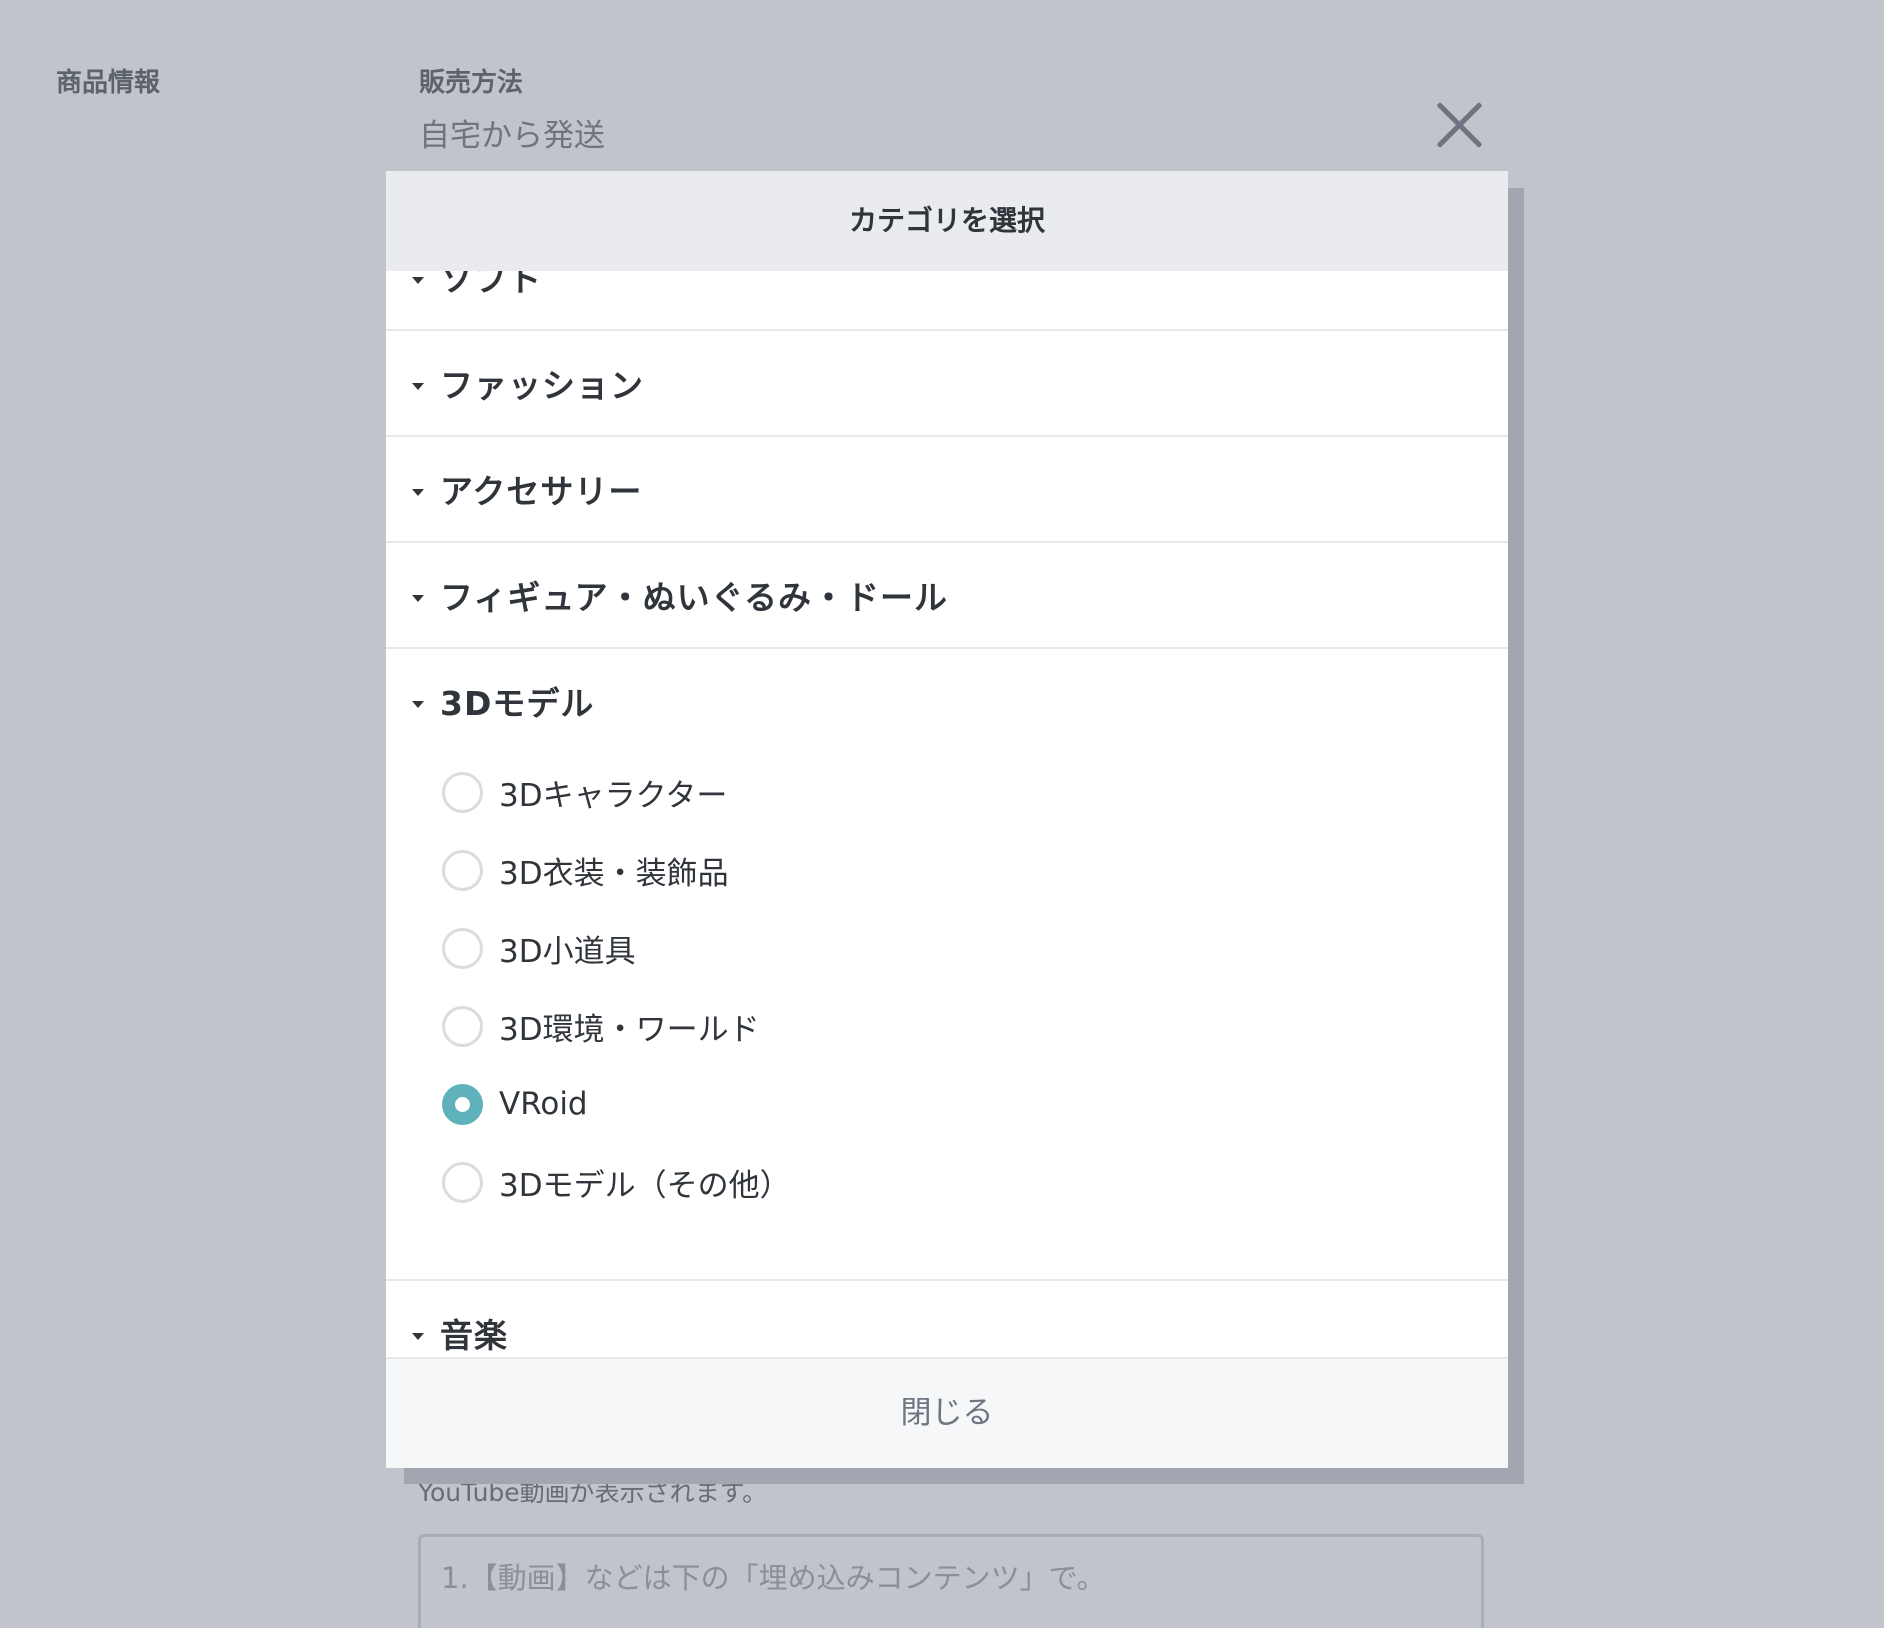 The height and width of the screenshot is (1628, 1884). I want to click on category-toggle: 音楽, so click(947, 1319).